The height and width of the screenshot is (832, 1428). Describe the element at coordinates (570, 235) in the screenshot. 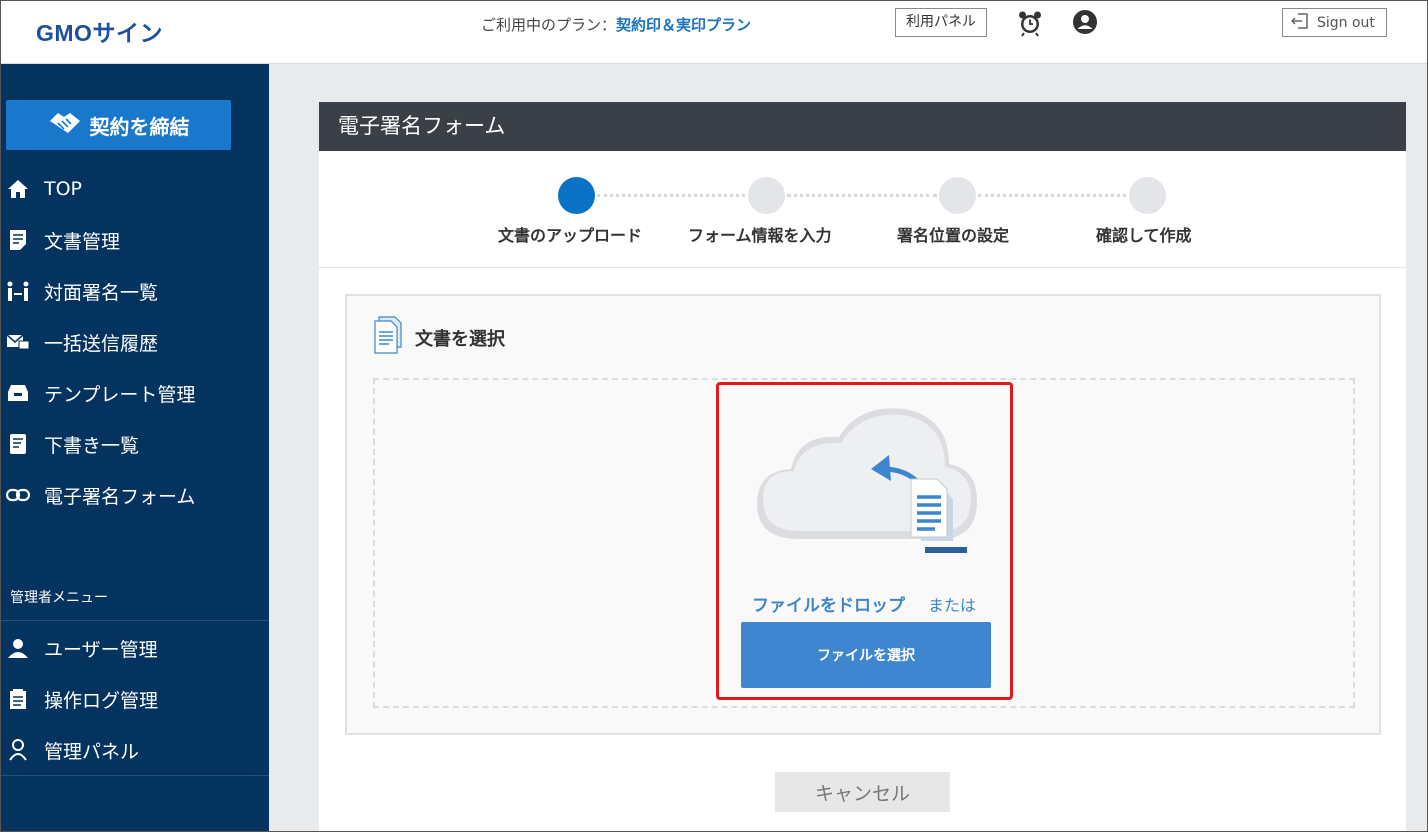

I see `step-label-upload: 文書のアップロード` at that location.